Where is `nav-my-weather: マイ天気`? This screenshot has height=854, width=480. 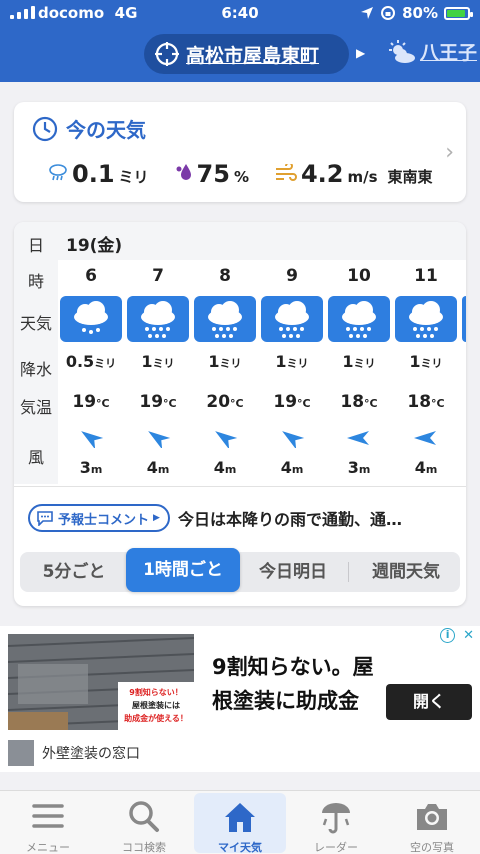
nav-my-weather: マイ天気 is located at coordinates (240, 823).